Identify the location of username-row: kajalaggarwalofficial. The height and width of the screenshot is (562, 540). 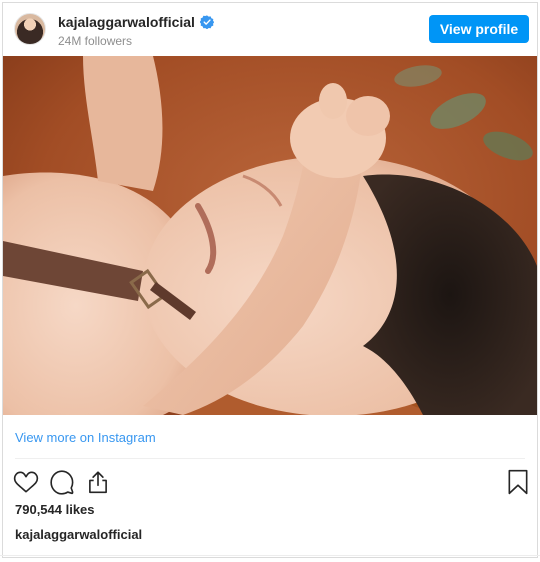
(136, 22).